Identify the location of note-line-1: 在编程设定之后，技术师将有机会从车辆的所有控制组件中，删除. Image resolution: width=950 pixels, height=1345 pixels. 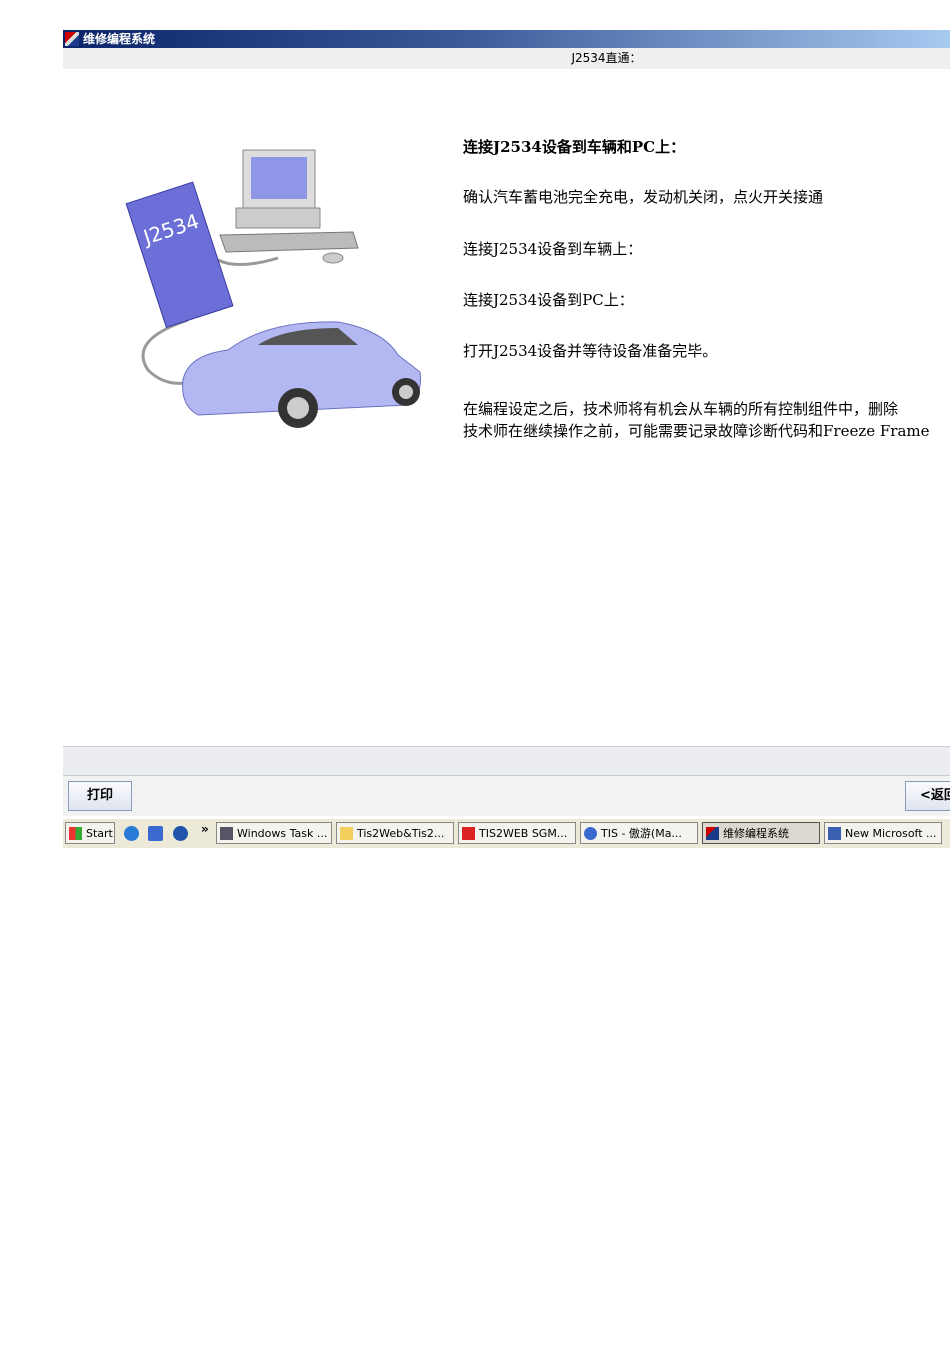
(681, 409).